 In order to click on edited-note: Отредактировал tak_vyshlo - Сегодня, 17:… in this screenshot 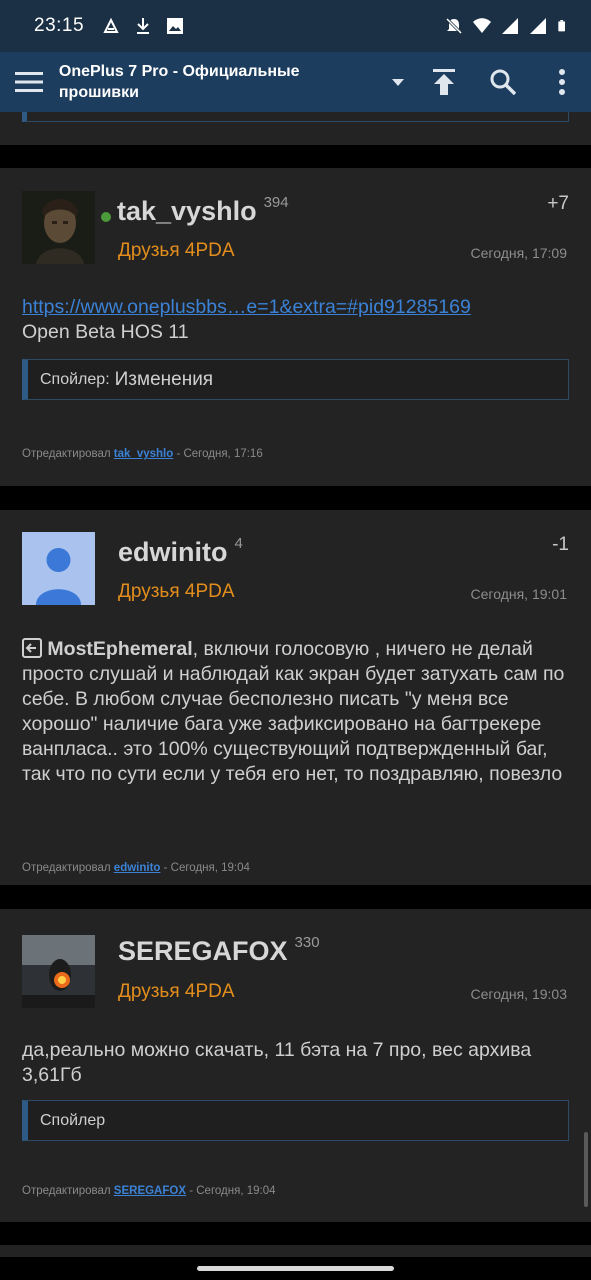, I will do `click(142, 454)`.